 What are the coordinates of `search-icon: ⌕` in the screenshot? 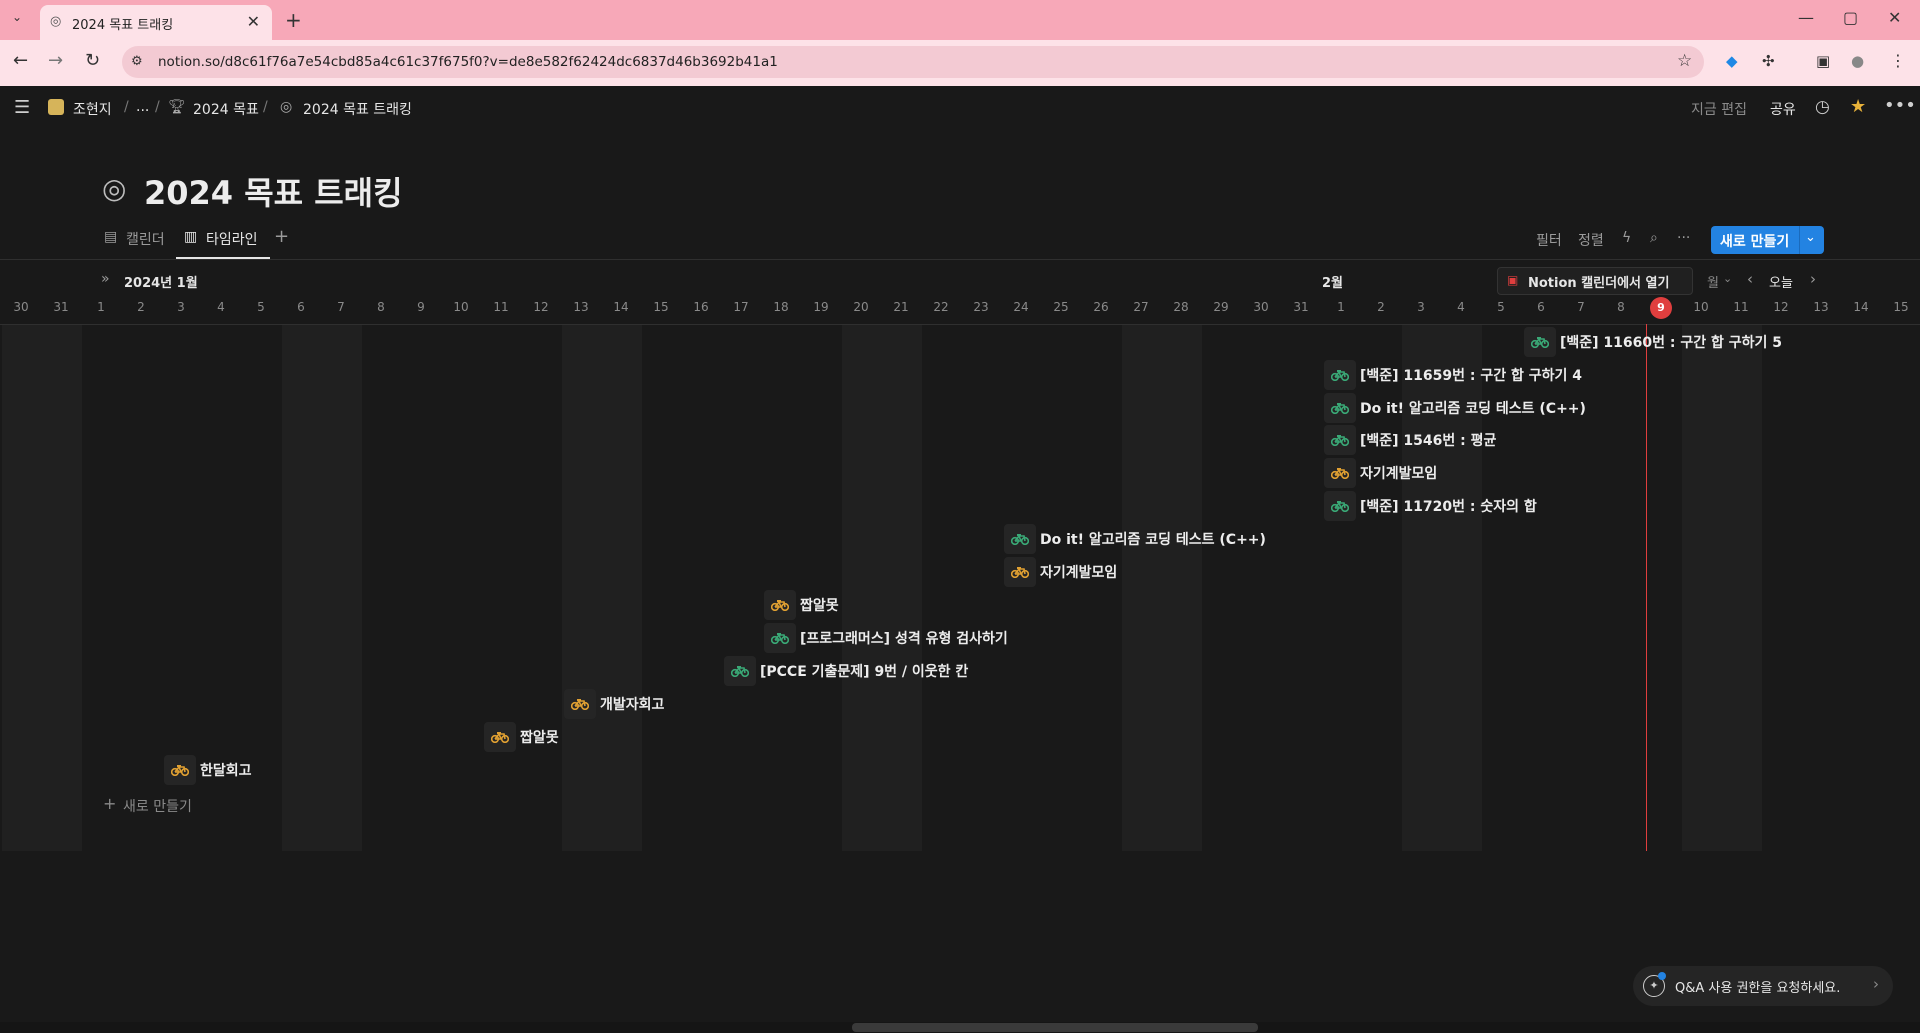 It's located at (1654, 238).